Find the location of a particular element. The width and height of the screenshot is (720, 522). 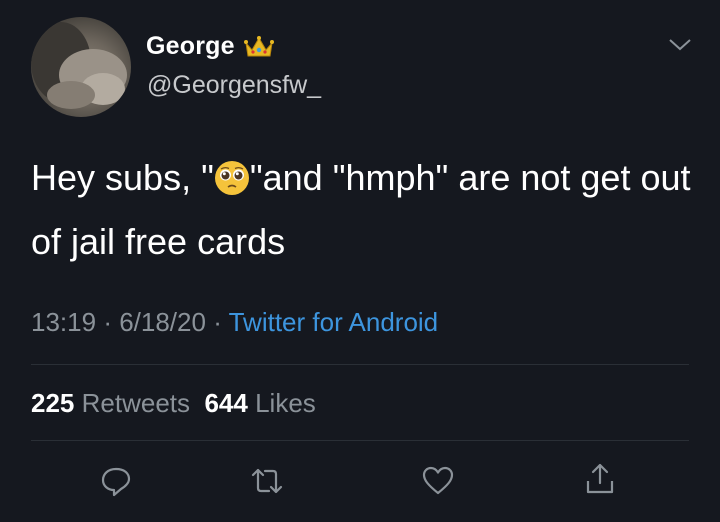

retweets-stat: 225 Retweets is located at coordinates (110, 403).